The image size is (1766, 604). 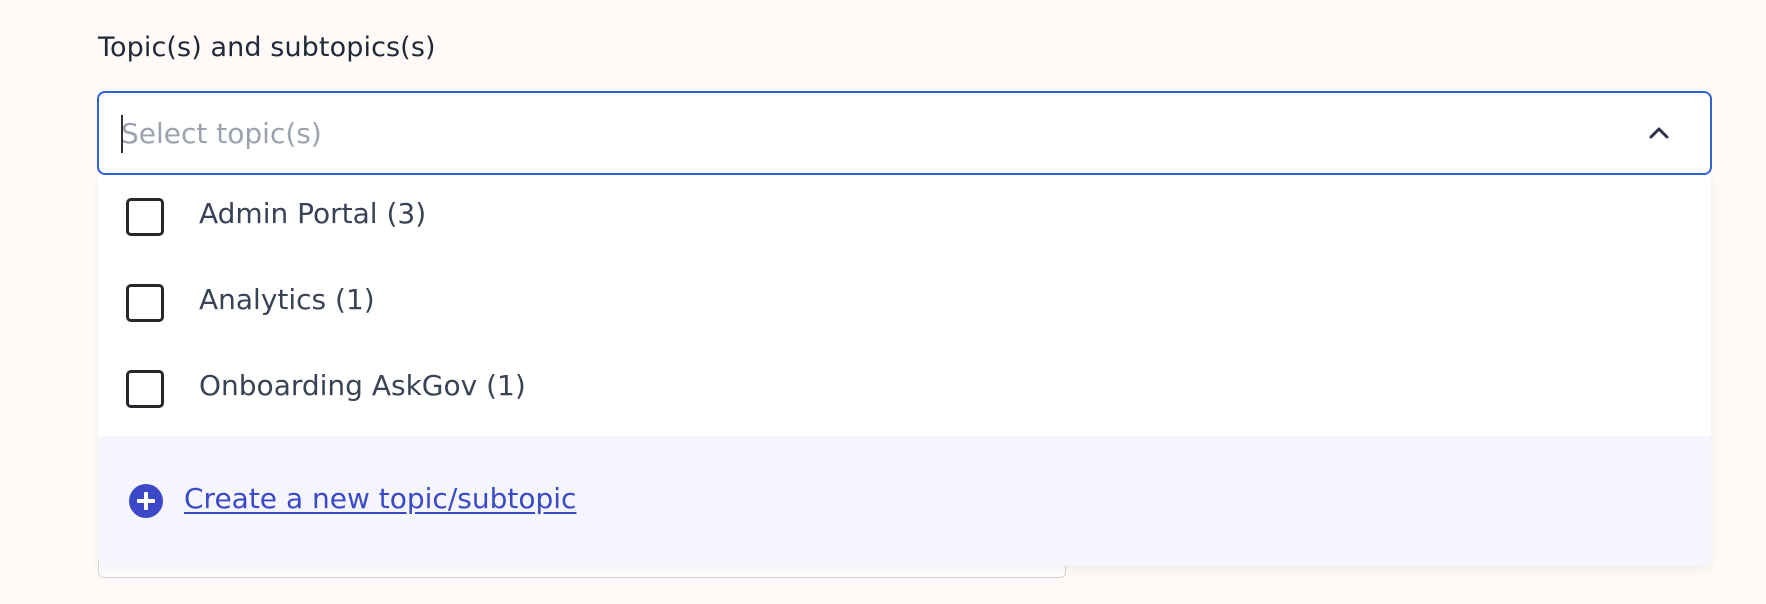 I want to click on option-label: Analytics (1), so click(x=287, y=299).